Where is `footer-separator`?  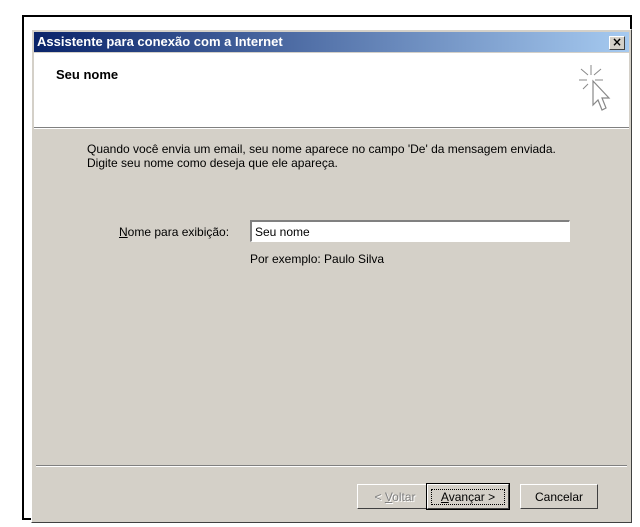 footer-separator is located at coordinates (331, 466).